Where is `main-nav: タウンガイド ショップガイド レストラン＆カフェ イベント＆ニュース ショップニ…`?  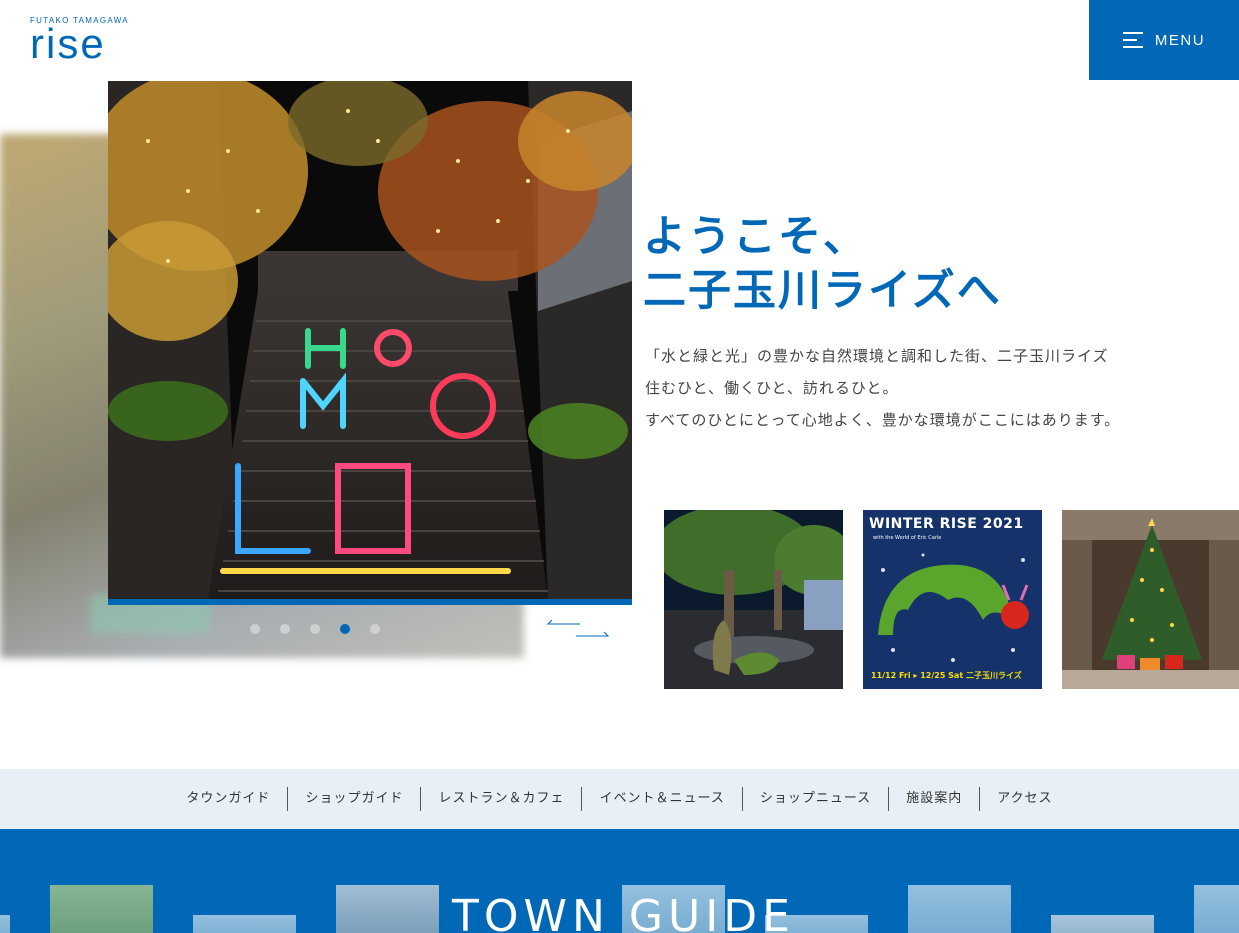
main-nav: タウンガイド ショップガイド レストラン＆カフェ イベント＆ニュース ショップニ… is located at coordinates (619, 799).